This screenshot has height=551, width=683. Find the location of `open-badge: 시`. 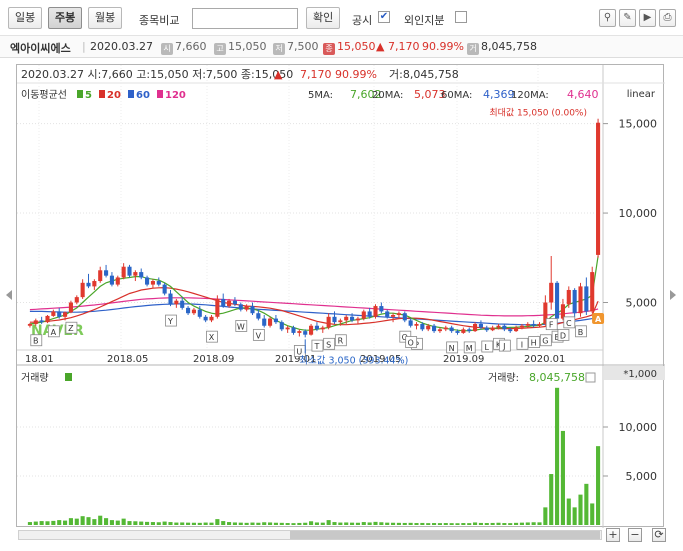

open-badge: 시 is located at coordinates (167, 49).